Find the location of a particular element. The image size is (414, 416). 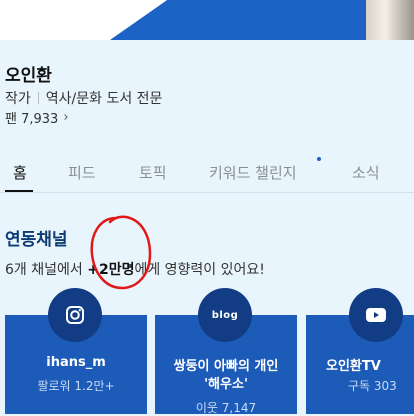

blog-badge-text: blog is located at coordinates (225, 315).